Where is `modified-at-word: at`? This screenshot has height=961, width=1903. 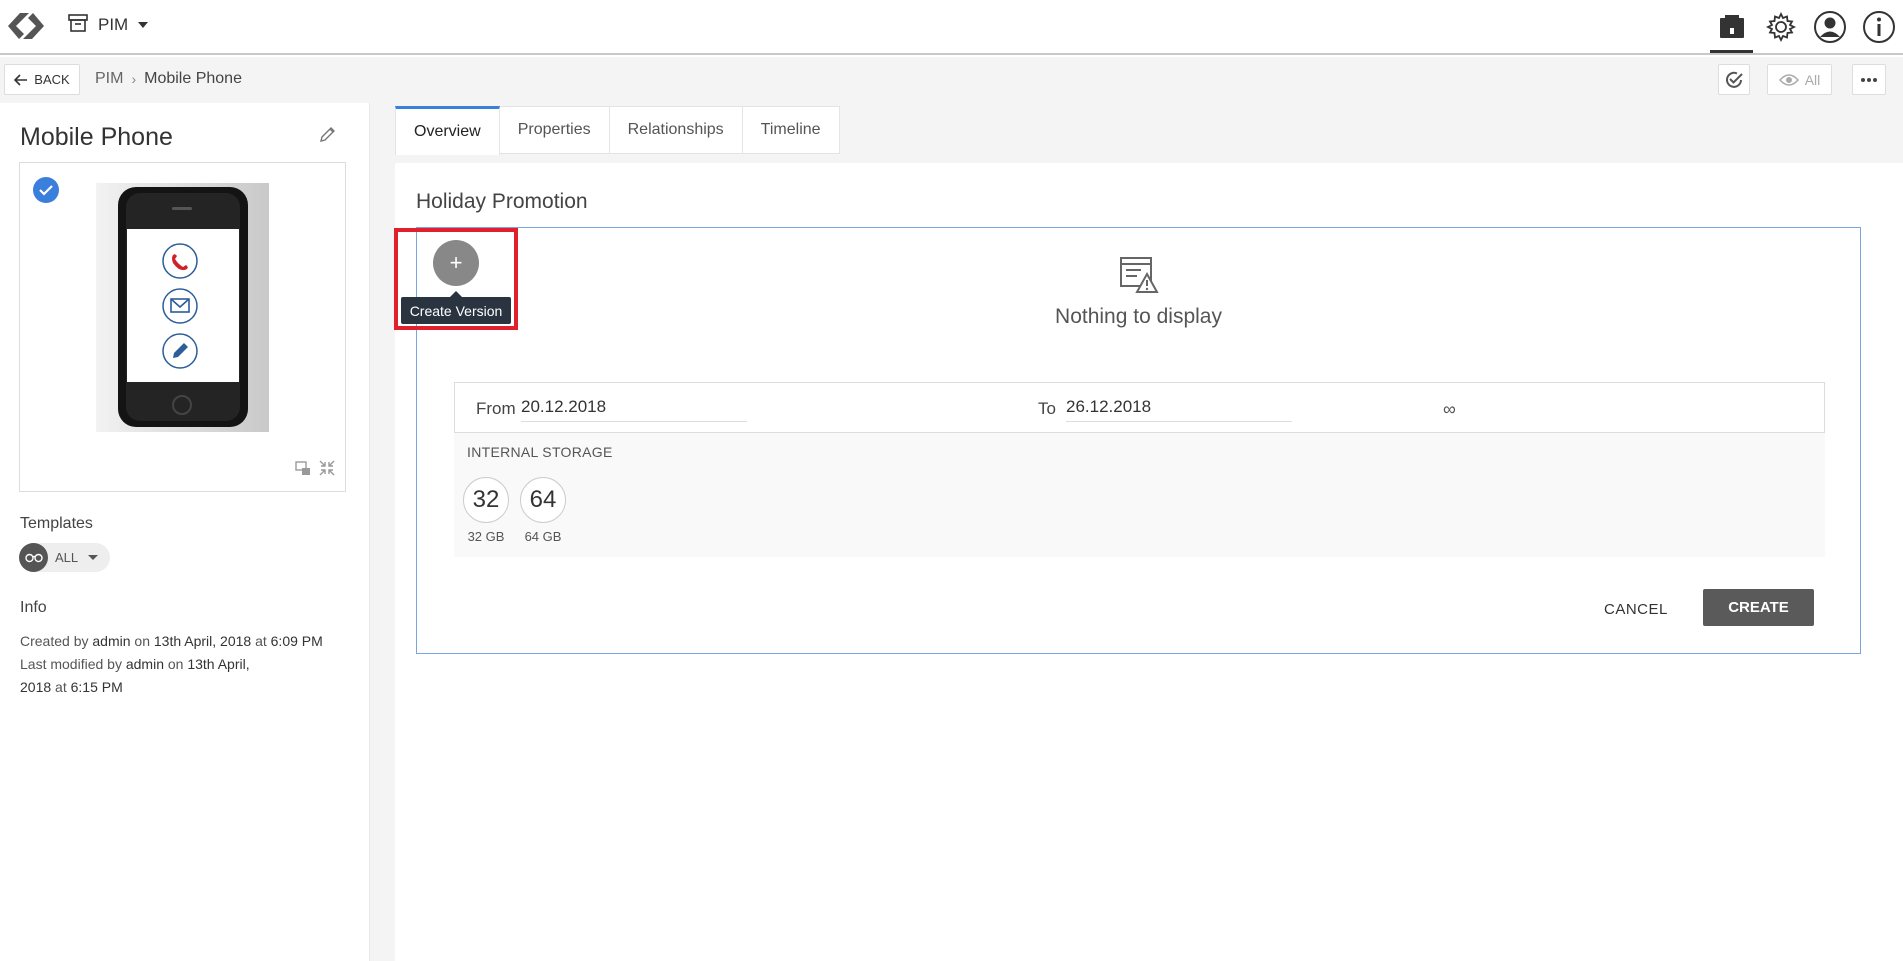 modified-at-word: at is located at coordinates (61, 687).